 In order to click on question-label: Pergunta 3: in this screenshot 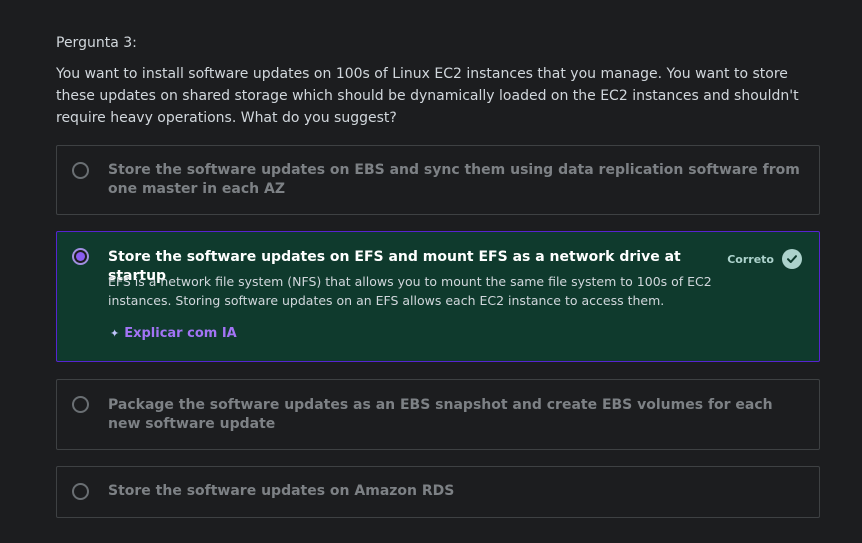, I will do `click(96, 43)`.